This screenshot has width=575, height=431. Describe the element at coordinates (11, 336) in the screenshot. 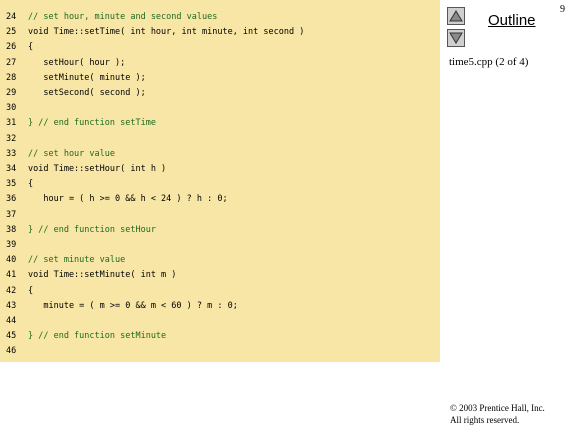

I see `line-number: 45` at that location.